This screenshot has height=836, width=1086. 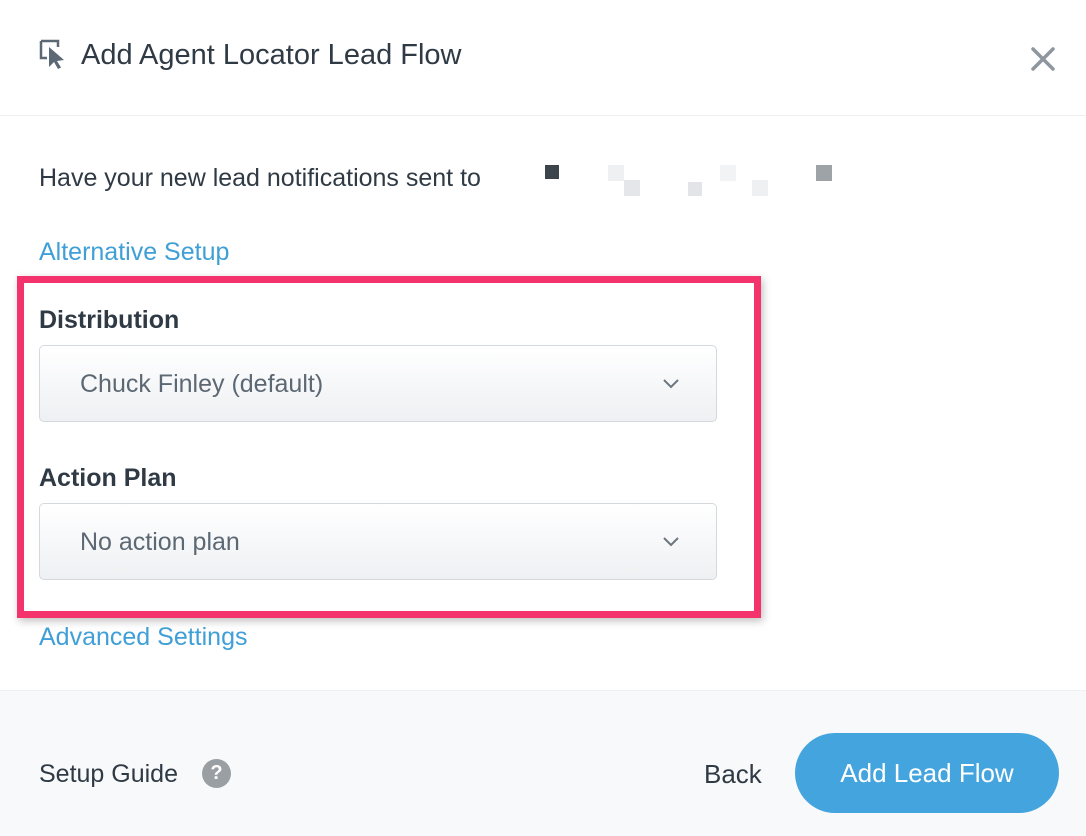 I want to click on setup-guide-link: Setup Guide, so click(x=108, y=774).